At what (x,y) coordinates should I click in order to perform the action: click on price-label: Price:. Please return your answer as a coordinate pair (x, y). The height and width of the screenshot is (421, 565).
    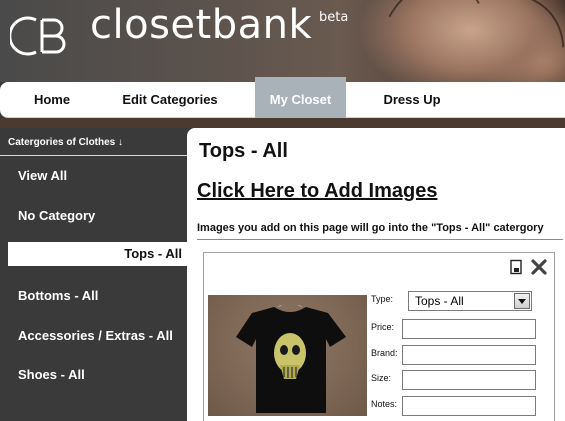
    Looking at the image, I should click on (383, 327).